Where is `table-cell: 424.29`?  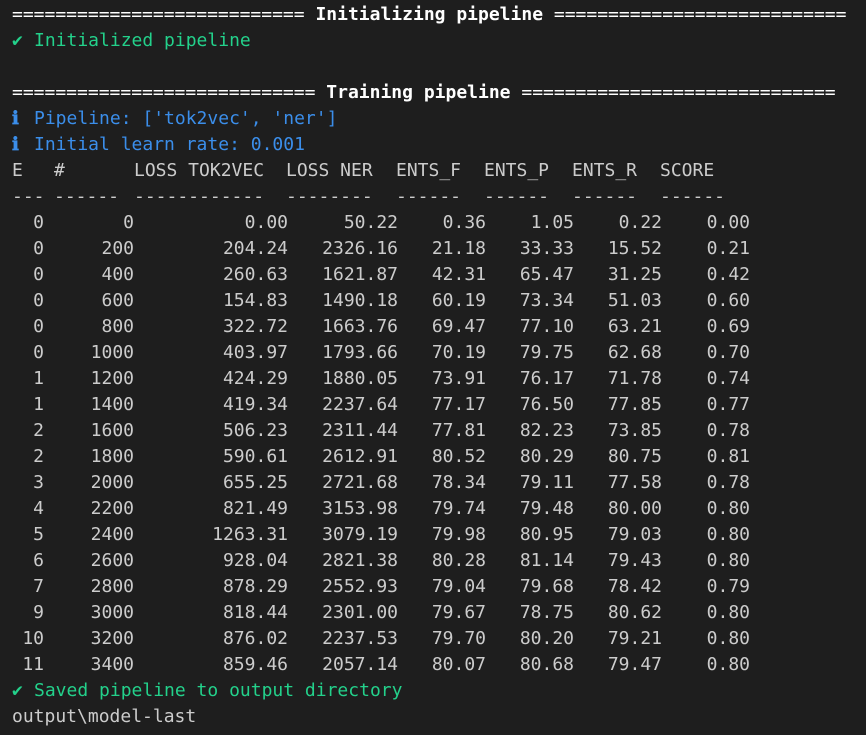
table-cell: 424.29 is located at coordinates (255, 378).